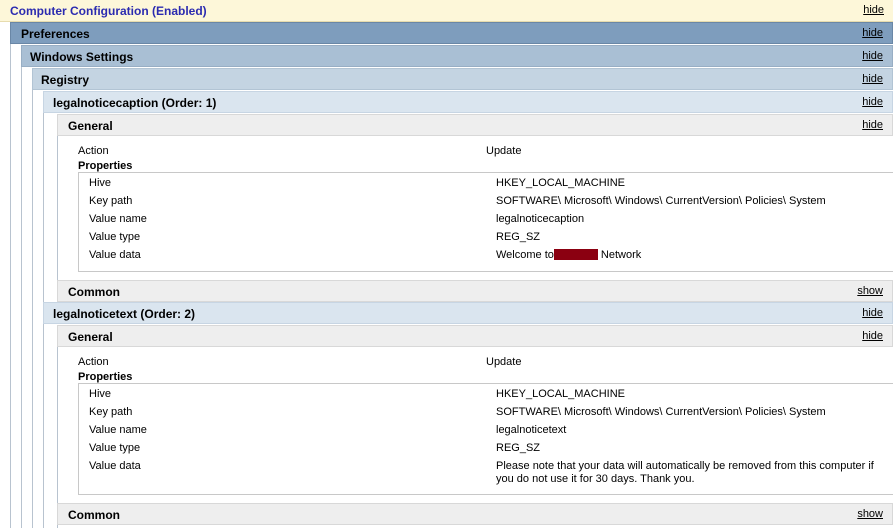 Image resolution: width=893 pixels, height=528 pixels. What do you see at coordinates (462, 79) in the screenshot?
I see `section-header-registry: Registry hide` at bounding box center [462, 79].